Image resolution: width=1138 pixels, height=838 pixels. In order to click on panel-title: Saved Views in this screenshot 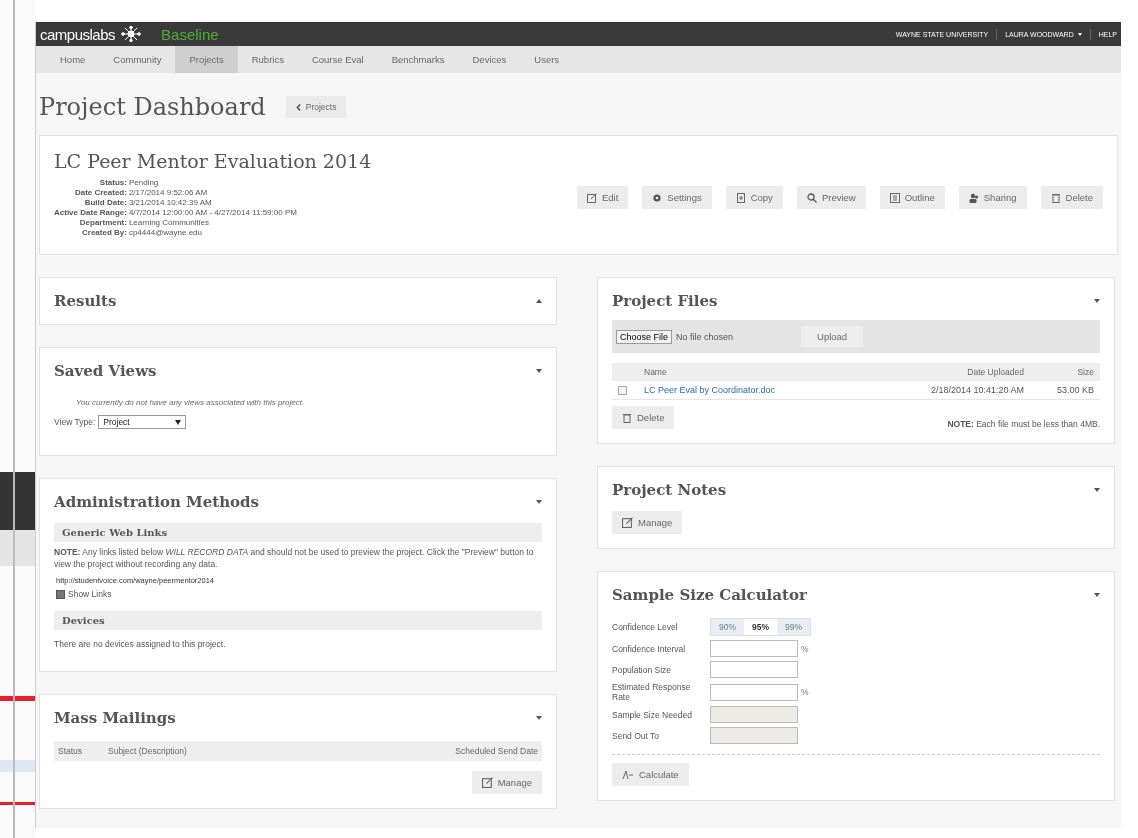, I will do `click(105, 371)`.